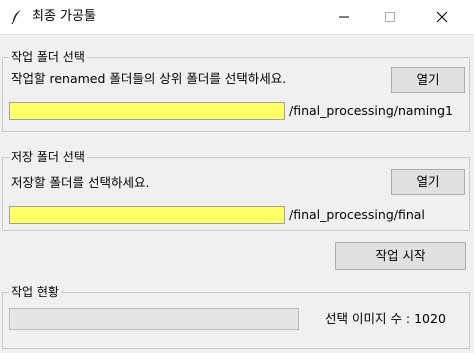 This screenshot has width=474, height=353. What do you see at coordinates (147, 215) in the screenshot?
I see `save-folder-path-highlight` at bounding box center [147, 215].